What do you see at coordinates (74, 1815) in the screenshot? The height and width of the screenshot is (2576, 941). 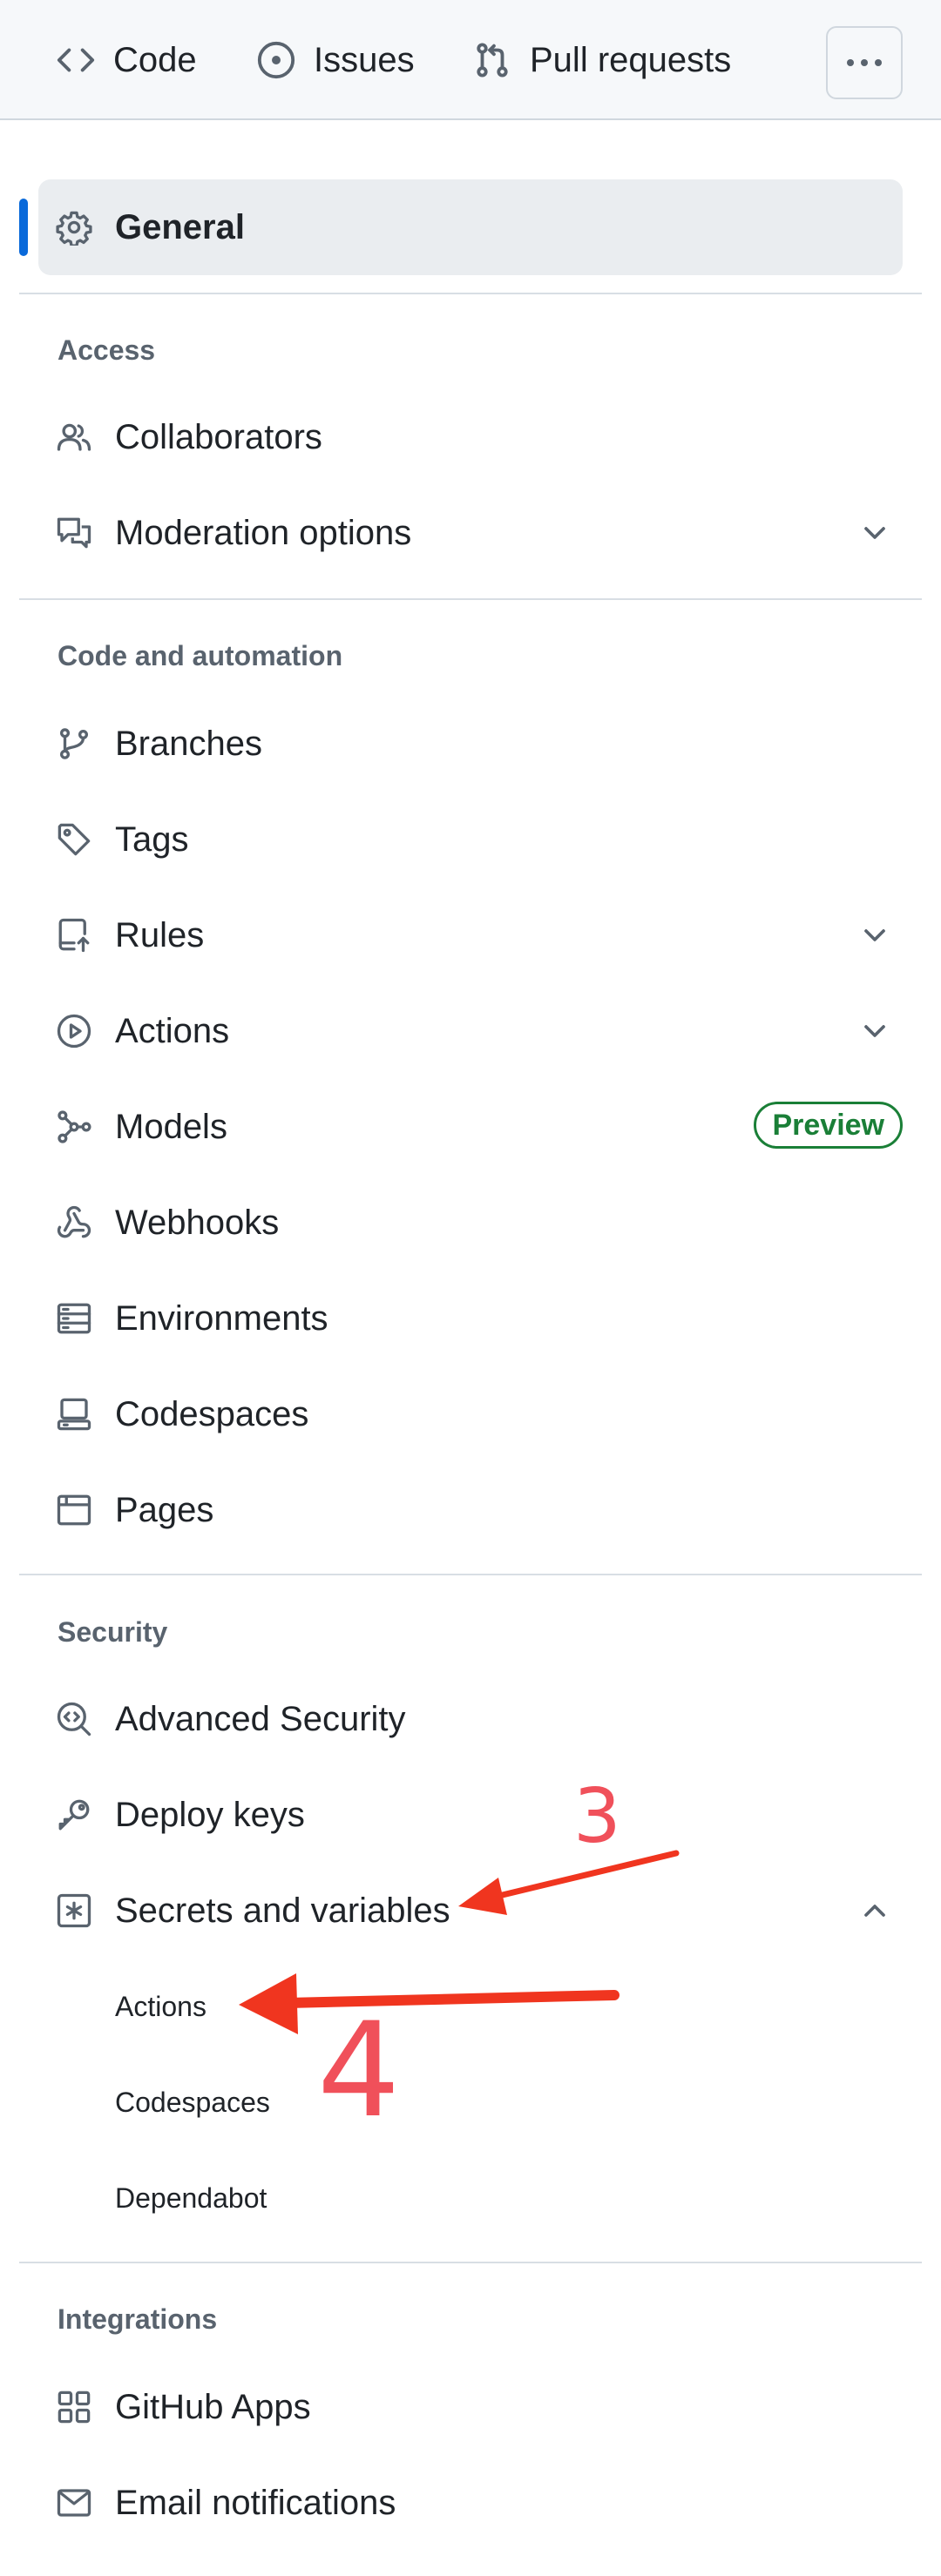 I see `key-icon` at bounding box center [74, 1815].